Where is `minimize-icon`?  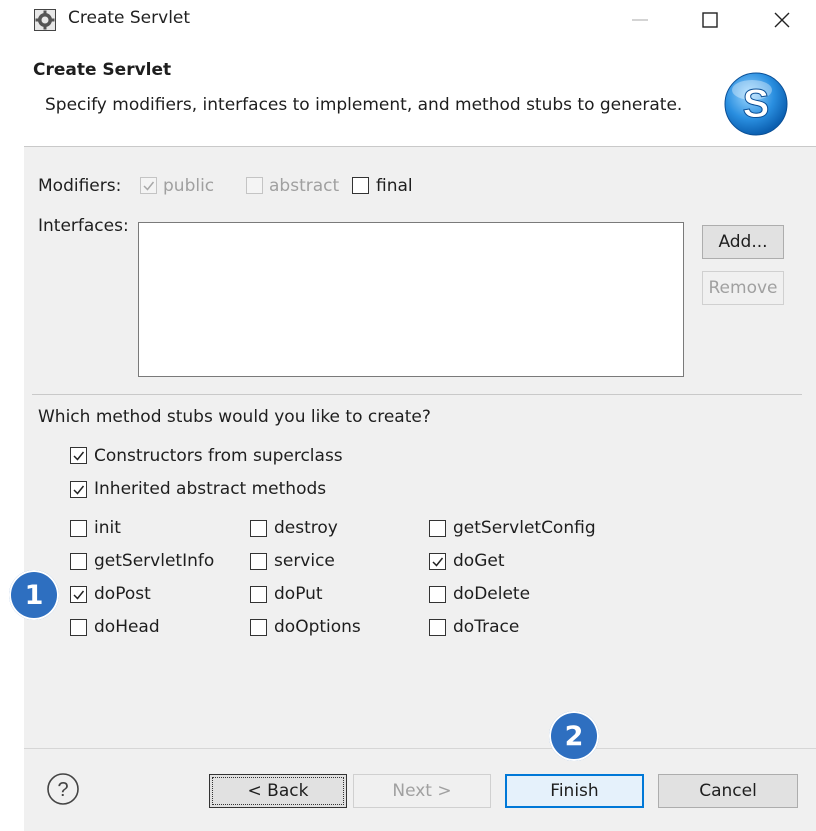
minimize-icon is located at coordinates (640, 20).